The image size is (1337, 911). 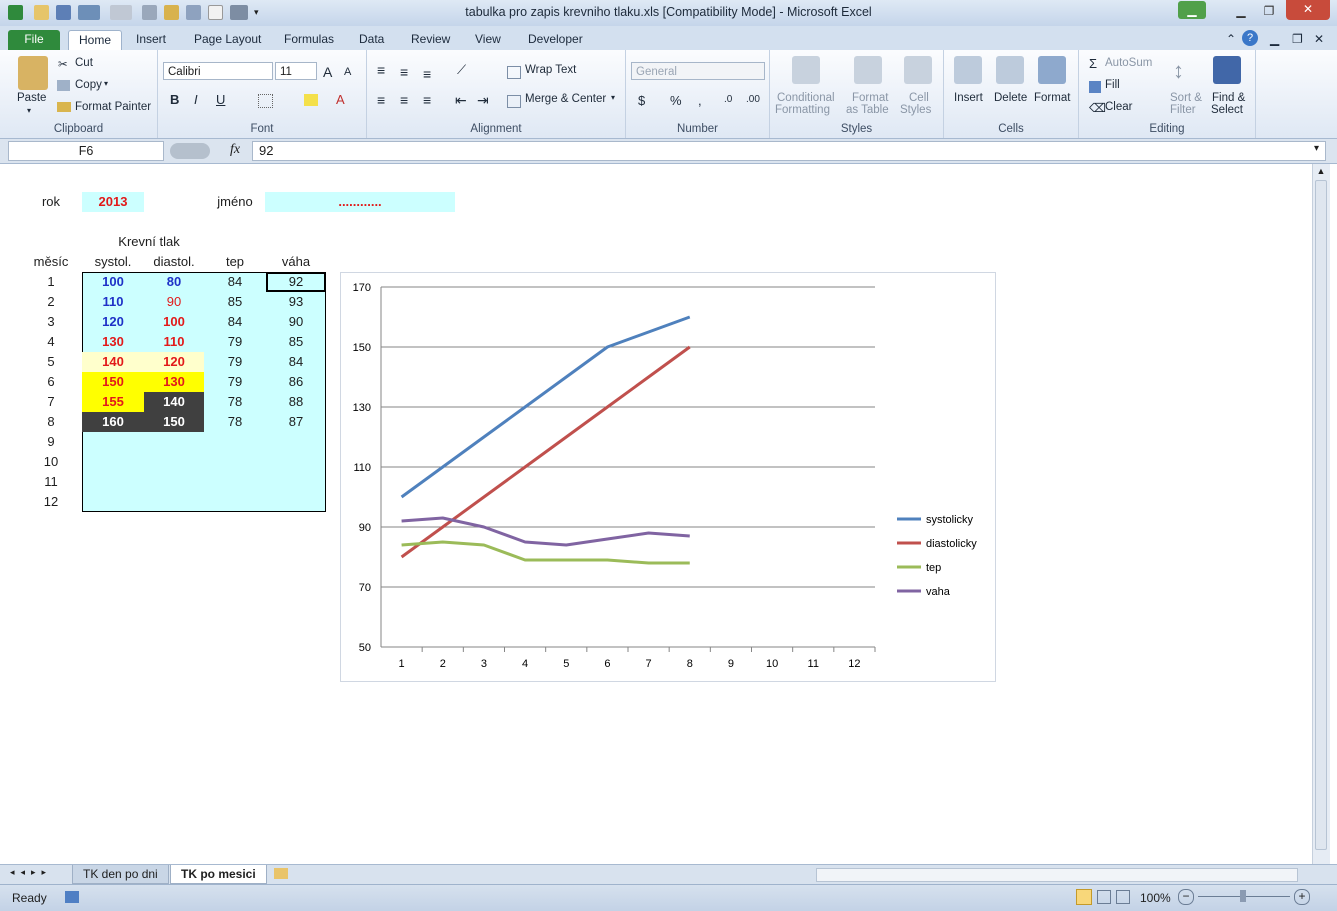 What do you see at coordinates (51, 382) in the screenshot?
I see `cell-month: 6` at bounding box center [51, 382].